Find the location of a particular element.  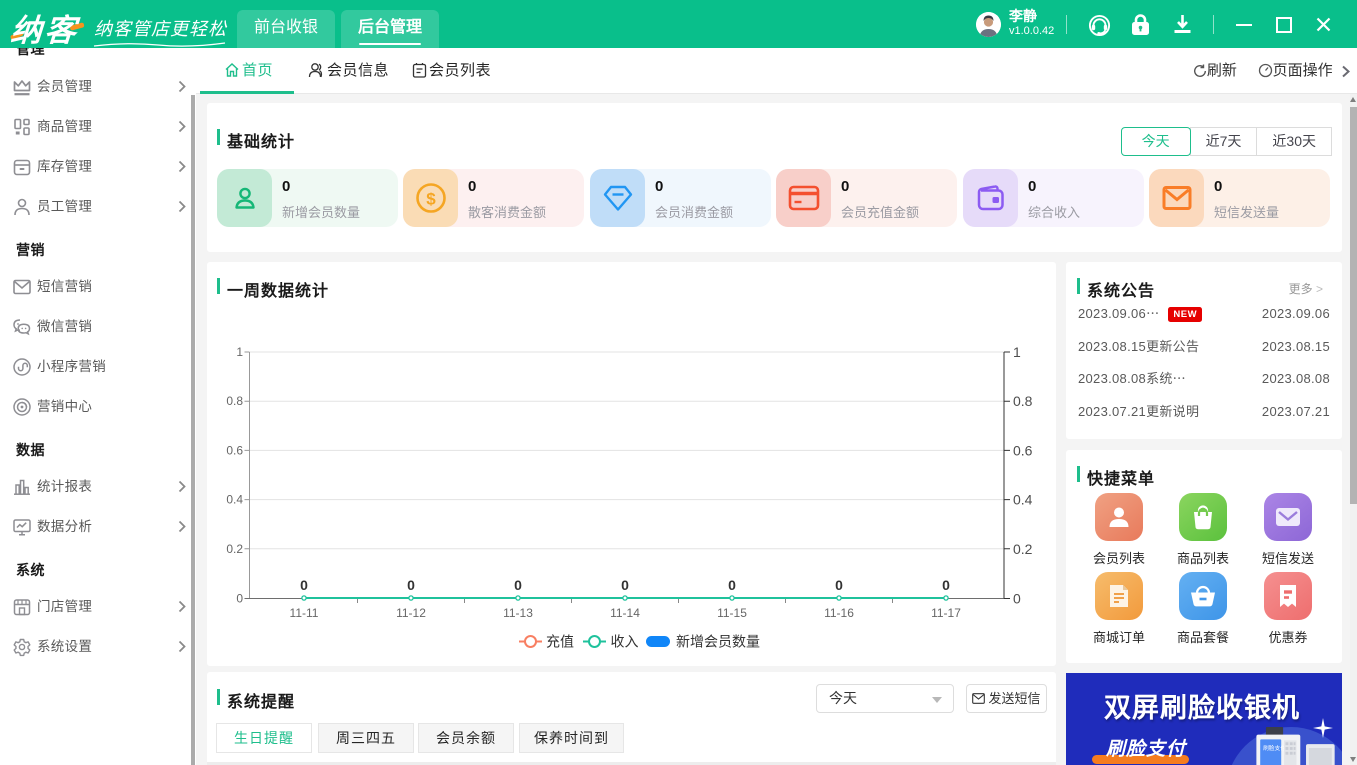

svg-text: 11-13 is located at coordinates (518, 613).